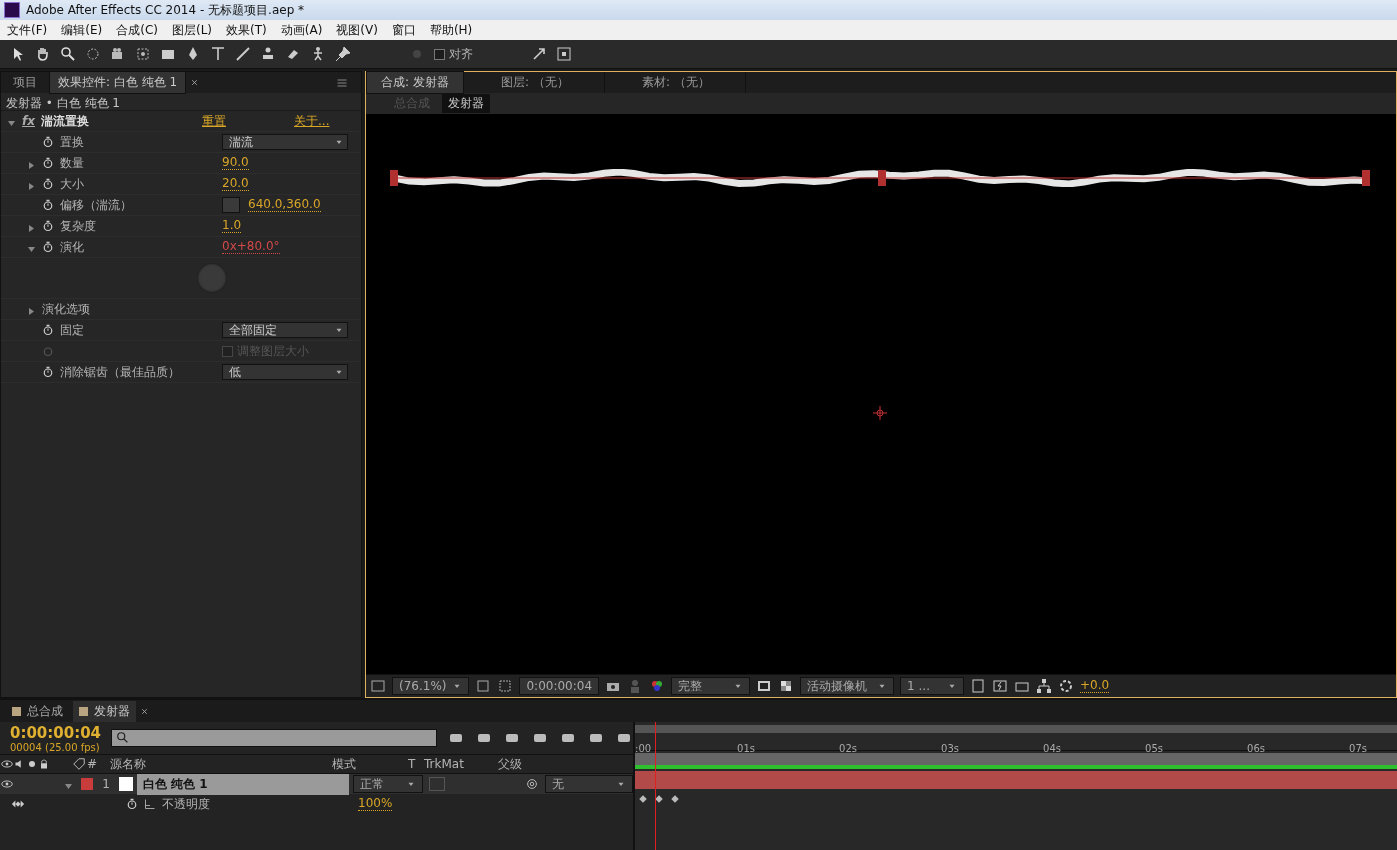 The width and height of the screenshot is (1397, 850). What do you see at coordinates (370, 764) in the screenshot?
I see `column-header: 模式` at bounding box center [370, 764].